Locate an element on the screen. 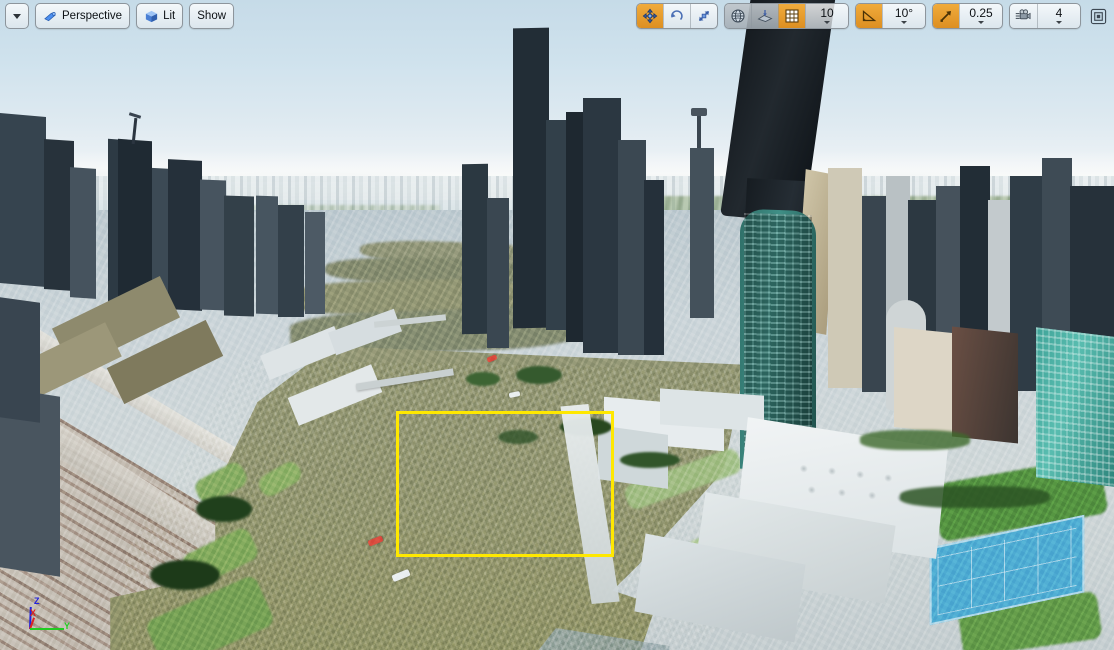  select-and-move-button is located at coordinates (650, 16).